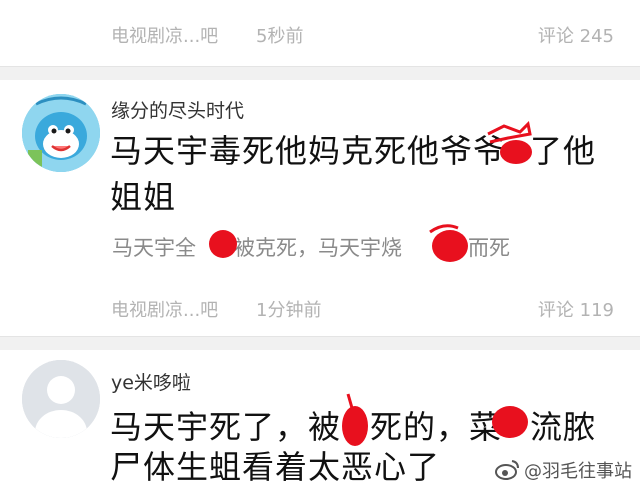  I want to click on timestamp: 1分钟前, so click(289, 310).